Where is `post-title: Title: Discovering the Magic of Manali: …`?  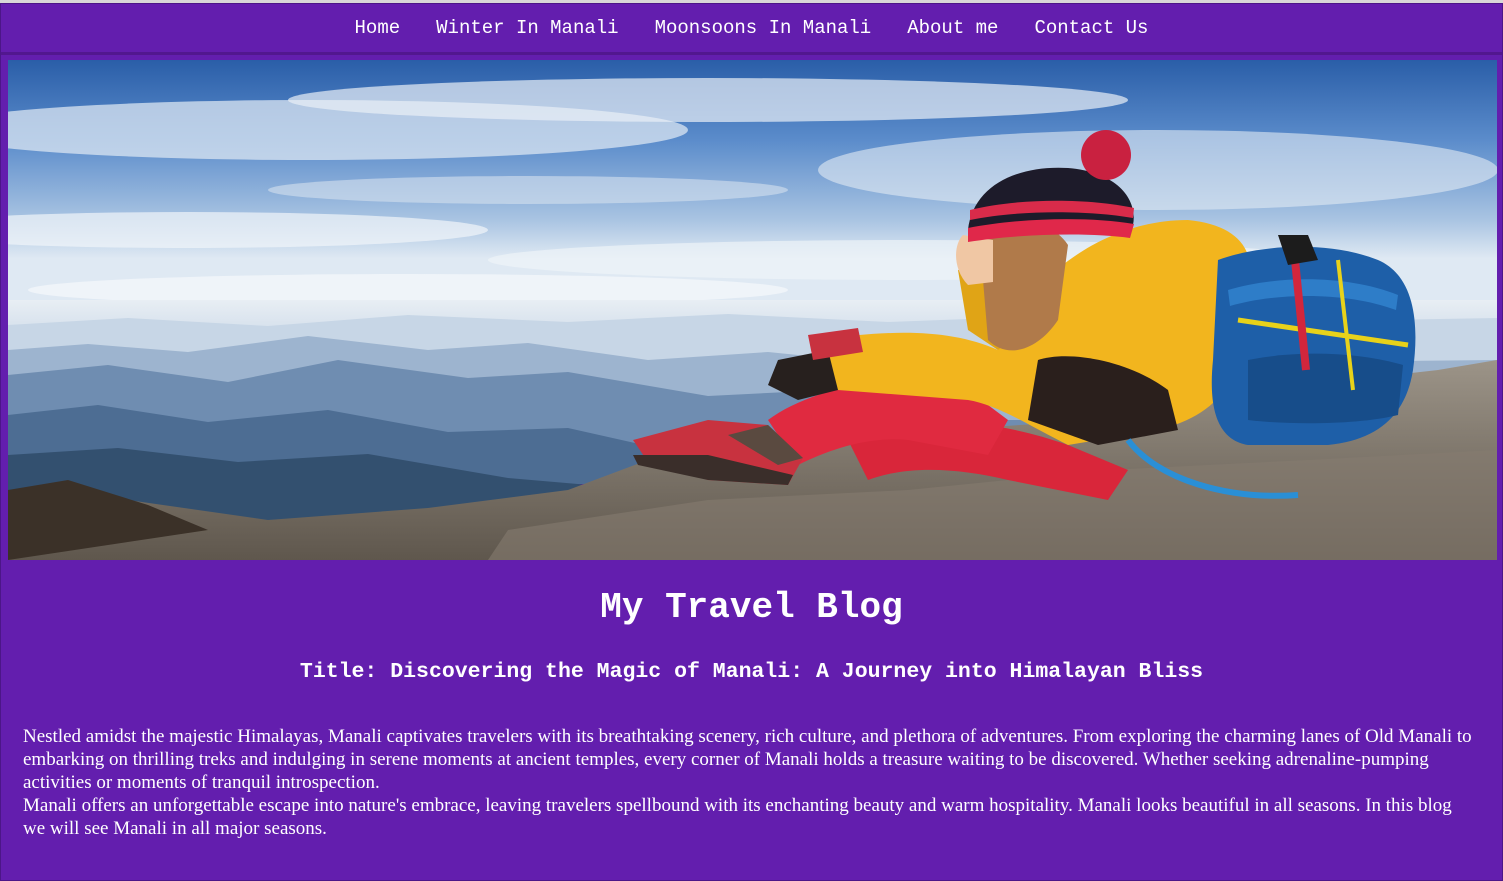 post-title: Title: Discovering the Magic of Manali: … is located at coordinates (751, 672).